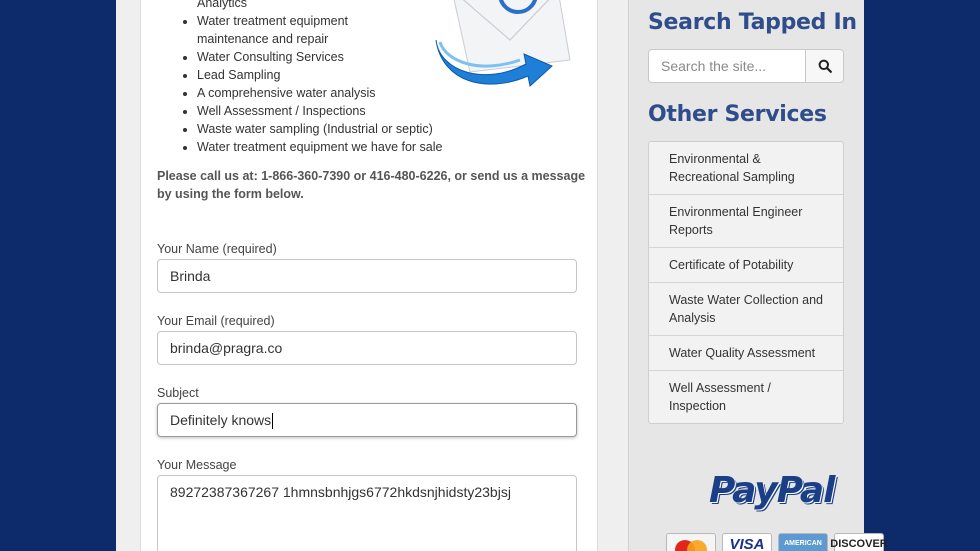  What do you see at coordinates (222, 5) in the screenshot?
I see `list-item: Analytics` at bounding box center [222, 5].